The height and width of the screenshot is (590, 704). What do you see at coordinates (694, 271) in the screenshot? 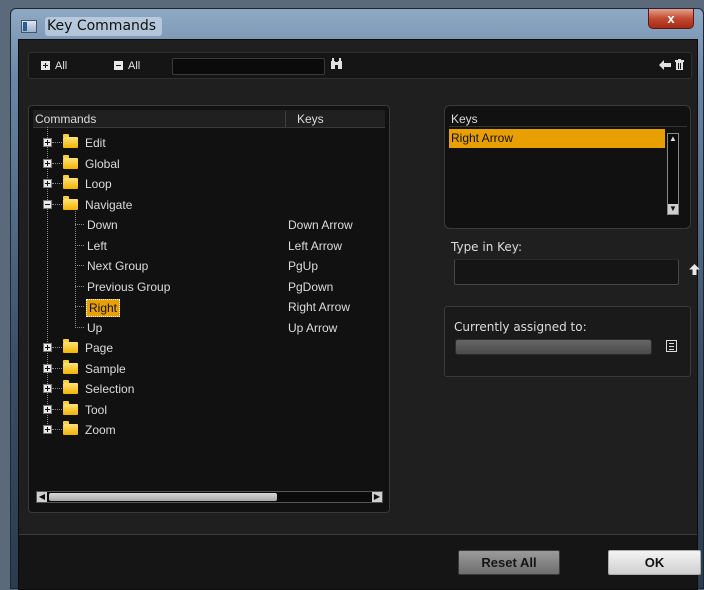
I see `arrow-up-icon` at bounding box center [694, 271].